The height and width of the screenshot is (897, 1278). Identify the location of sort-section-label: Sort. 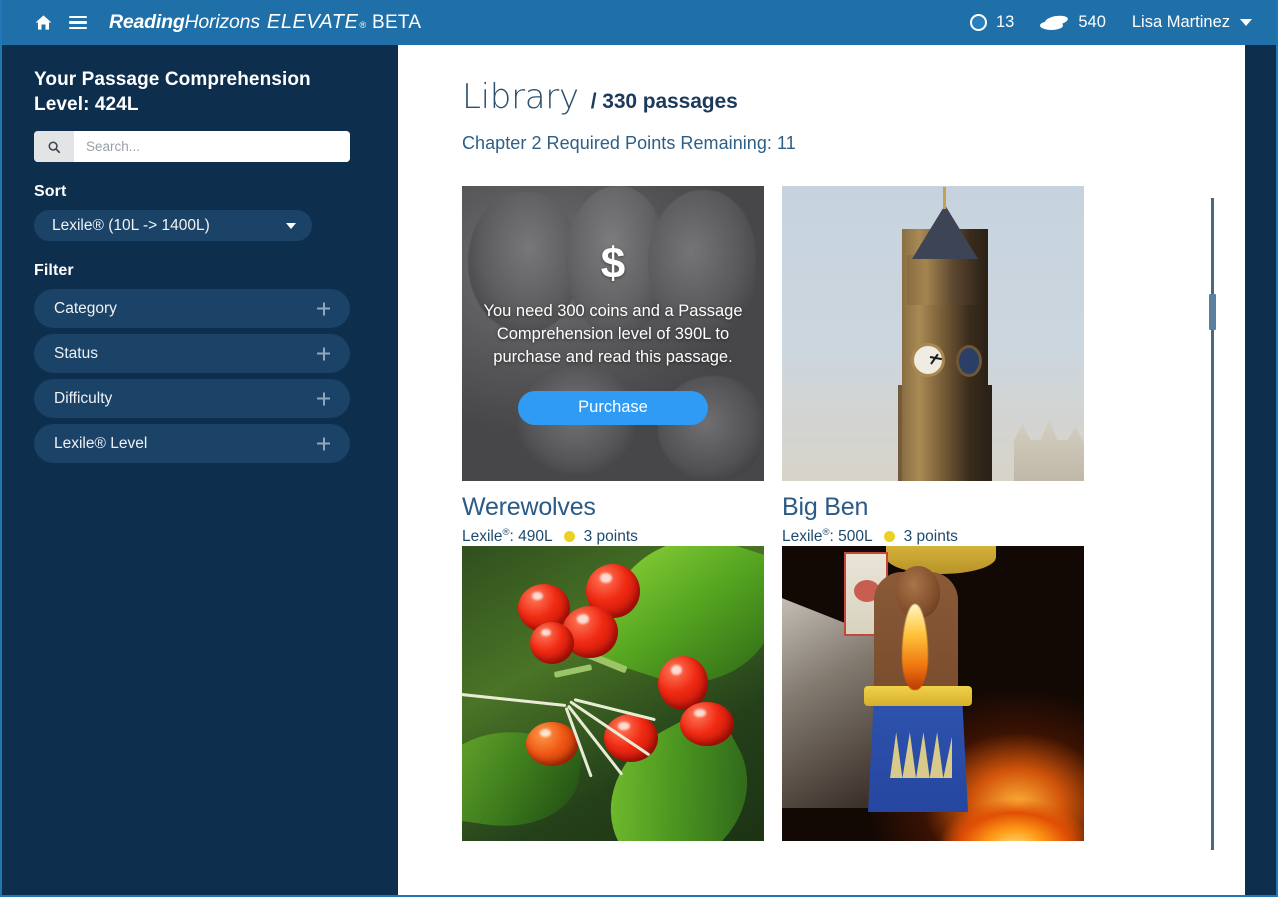
(50, 192).